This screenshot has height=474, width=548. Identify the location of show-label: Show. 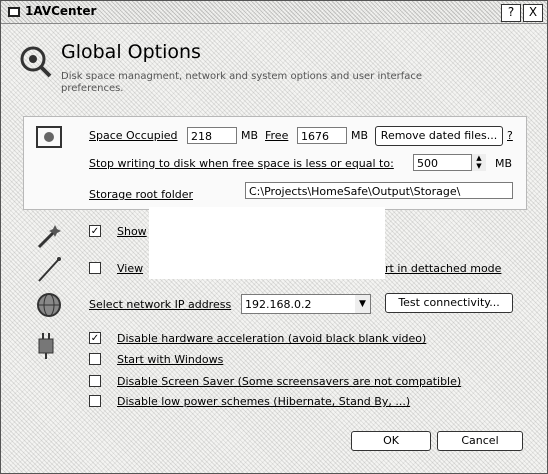
(132, 231).